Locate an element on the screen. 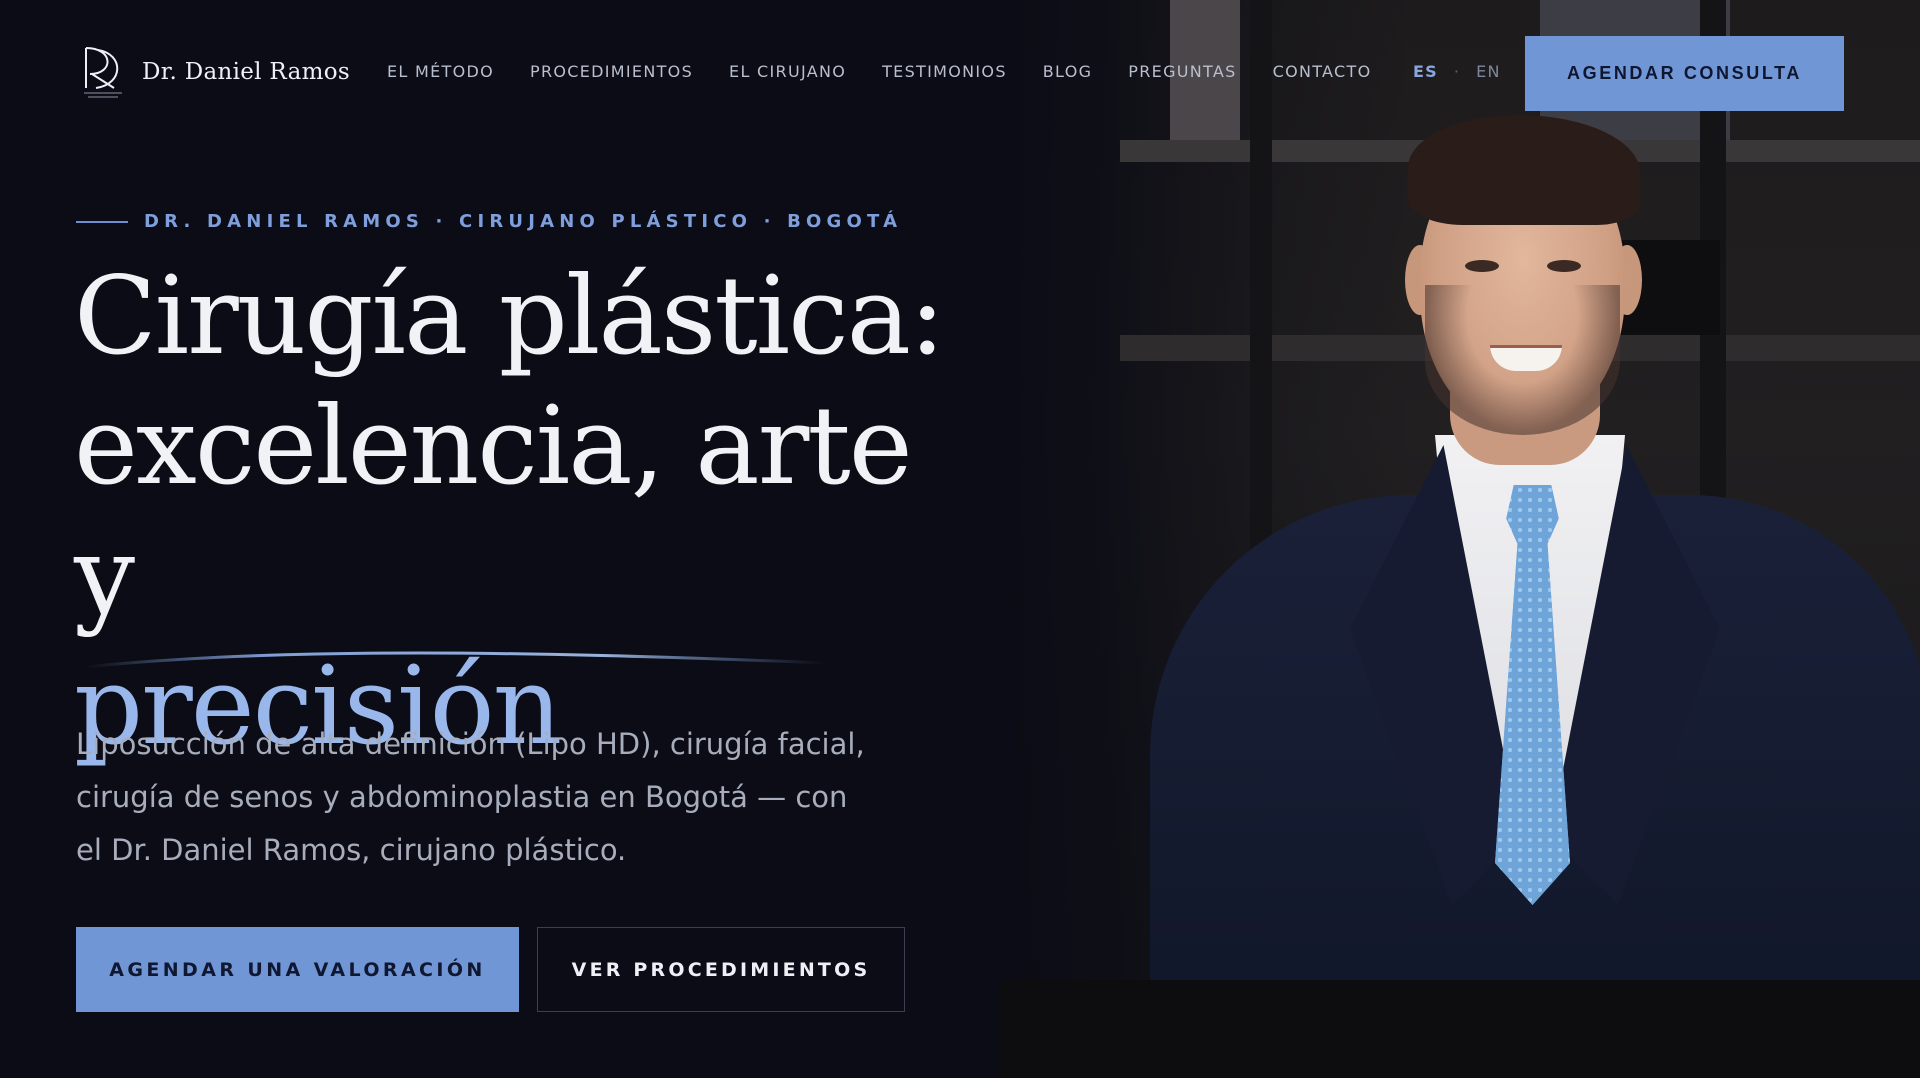 Image resolution: width=1920 pixels, height=1078 pixels. eyebrow-rule is located at coordinates (102, 221).